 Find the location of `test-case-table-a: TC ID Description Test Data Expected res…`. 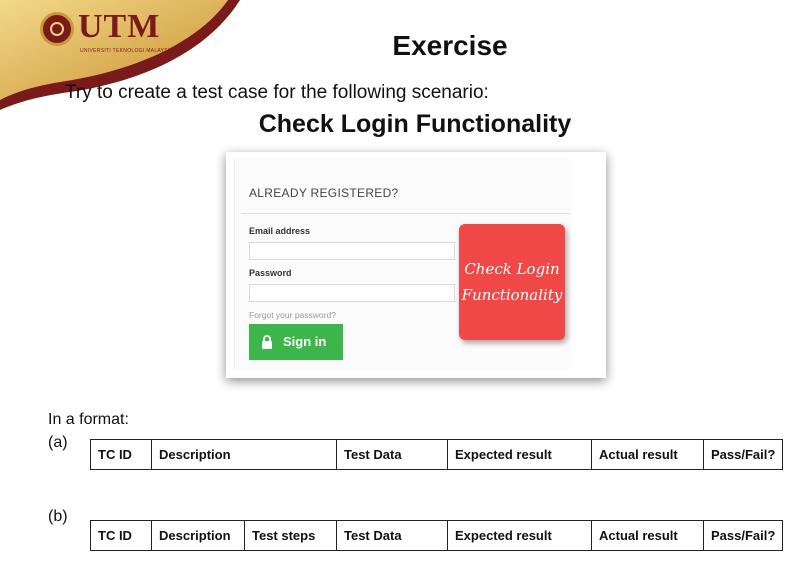

test-case-table-a: TC ID Description Test Data Expected res… is located at coordinates (437, 454).